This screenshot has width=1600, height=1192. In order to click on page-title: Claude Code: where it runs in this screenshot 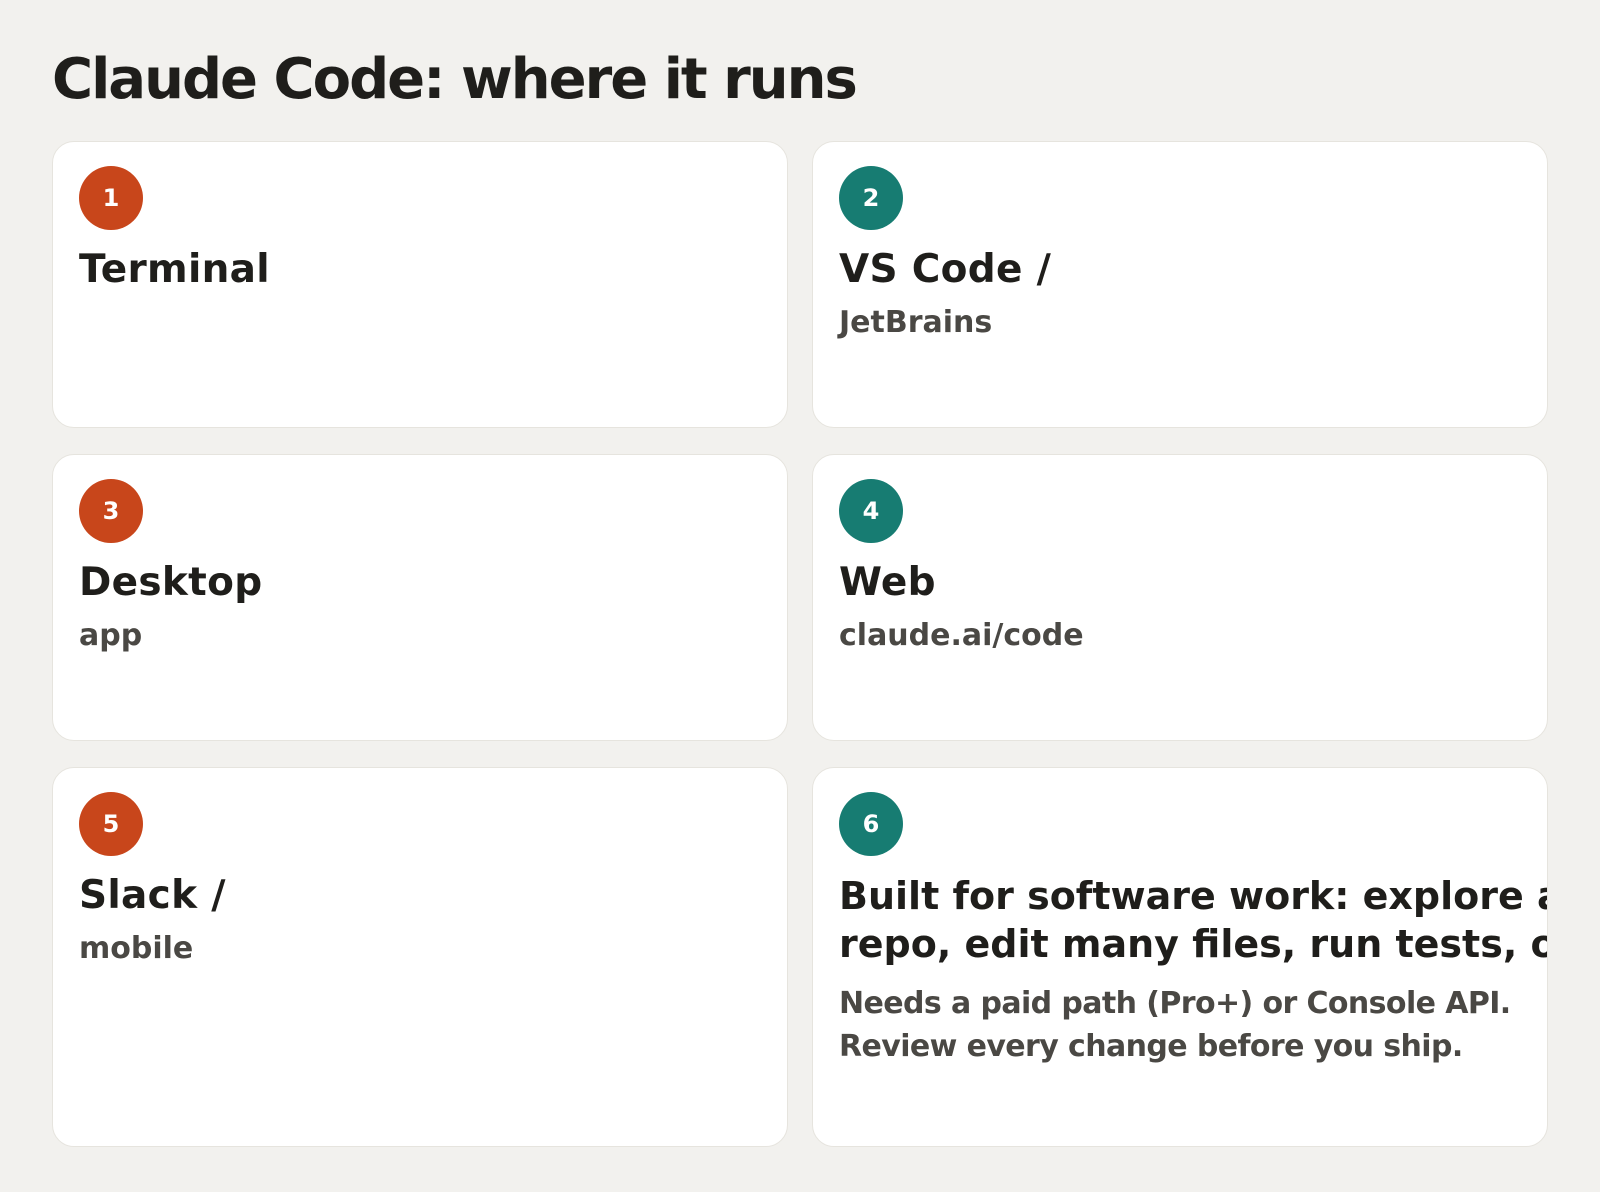, I will do `click(455, 79)`.